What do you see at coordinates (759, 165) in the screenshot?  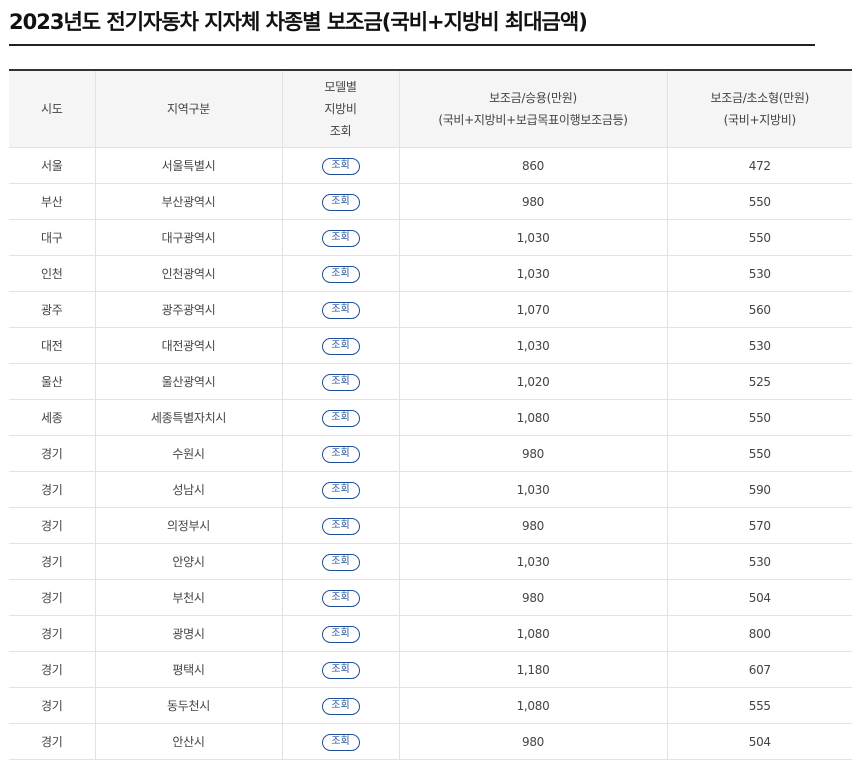 I see `cell-small-subsidy: 472` at bounding box center [759, 165].